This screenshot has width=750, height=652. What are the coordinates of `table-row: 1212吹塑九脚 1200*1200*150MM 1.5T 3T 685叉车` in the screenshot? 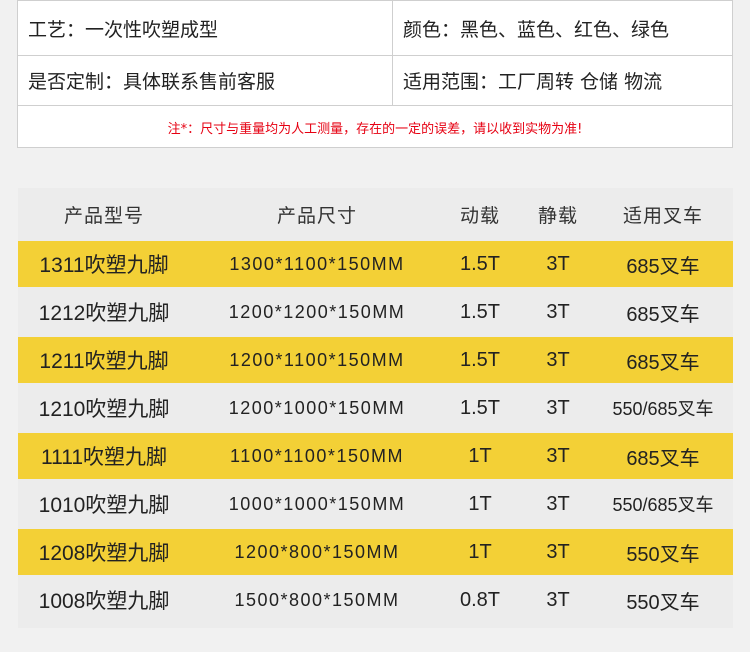 It's located at (375, 312).